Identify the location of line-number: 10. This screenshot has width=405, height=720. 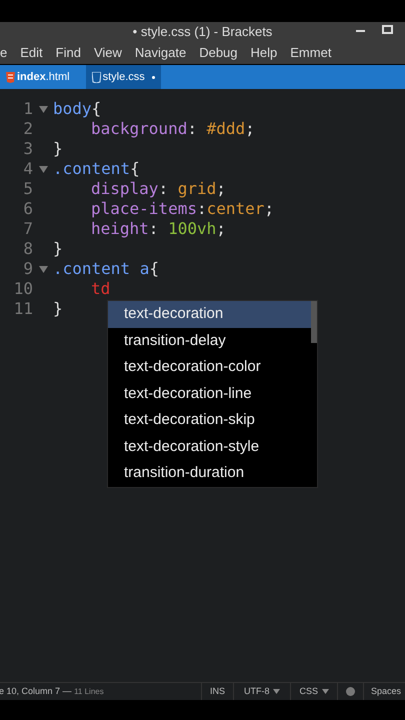
(22, 289).